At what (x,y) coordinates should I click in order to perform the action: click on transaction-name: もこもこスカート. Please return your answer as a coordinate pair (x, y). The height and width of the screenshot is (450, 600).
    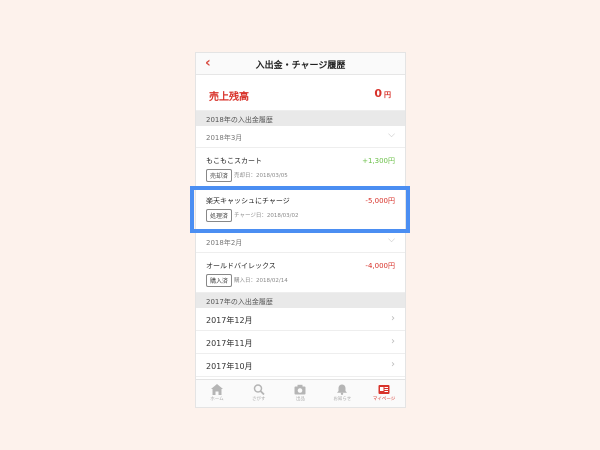
    Looking at the image, I should click on (234, 161).